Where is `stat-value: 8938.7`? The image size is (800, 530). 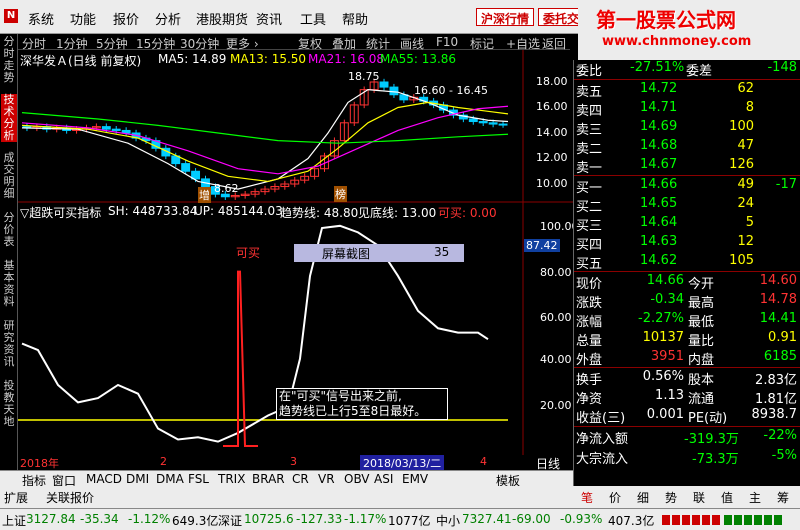
stat-value: 8938.7 is located at coordinates (774, 414).